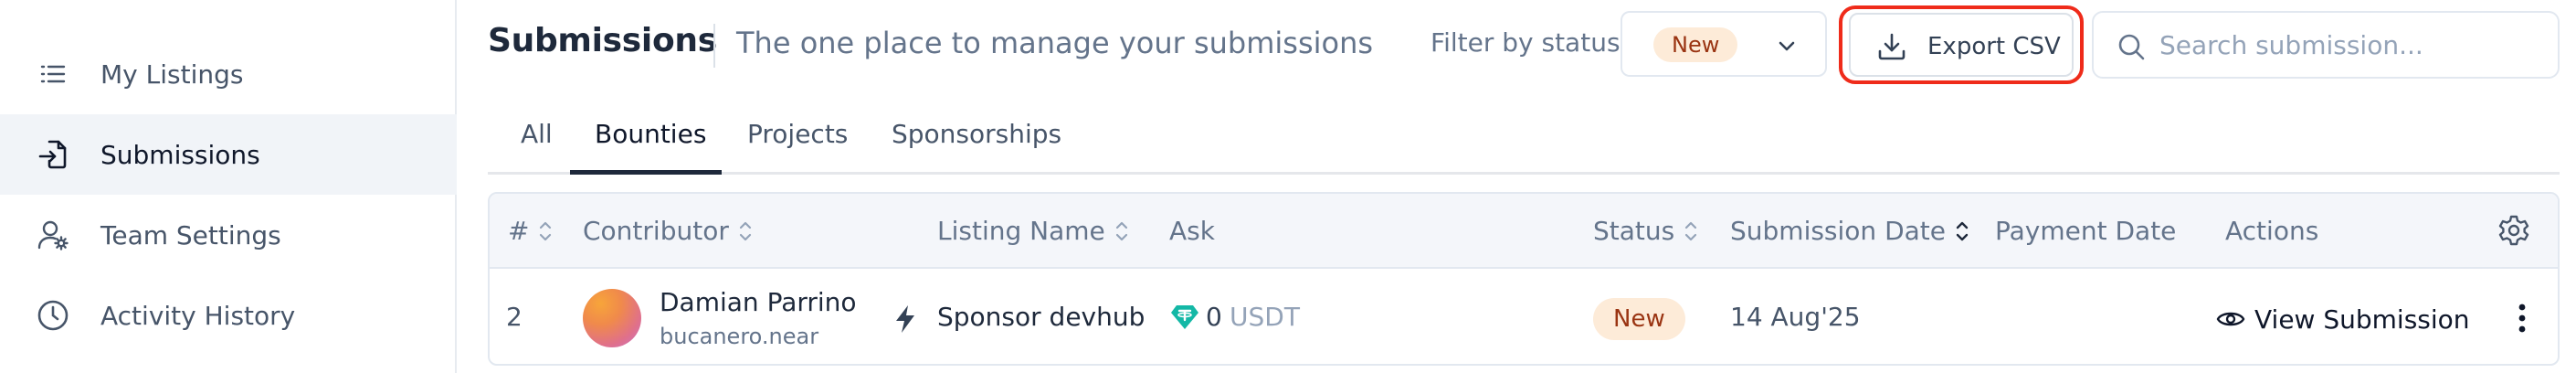 The height and width of the screenshot is (373, 2576). What do you see at coordinates (1526, 42) in the screenshot?
I see `filter-label: Filter by status` at bounding box center [1526, 42].